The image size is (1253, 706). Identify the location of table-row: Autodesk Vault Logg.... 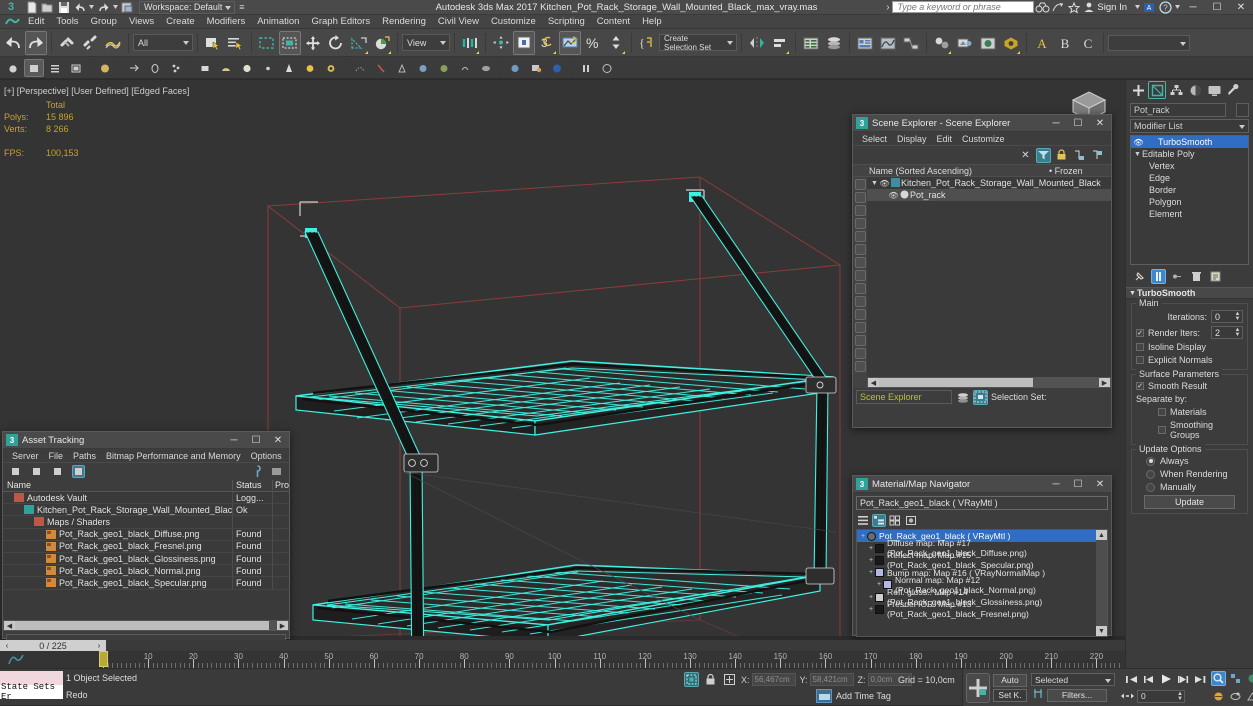
(146, 498).